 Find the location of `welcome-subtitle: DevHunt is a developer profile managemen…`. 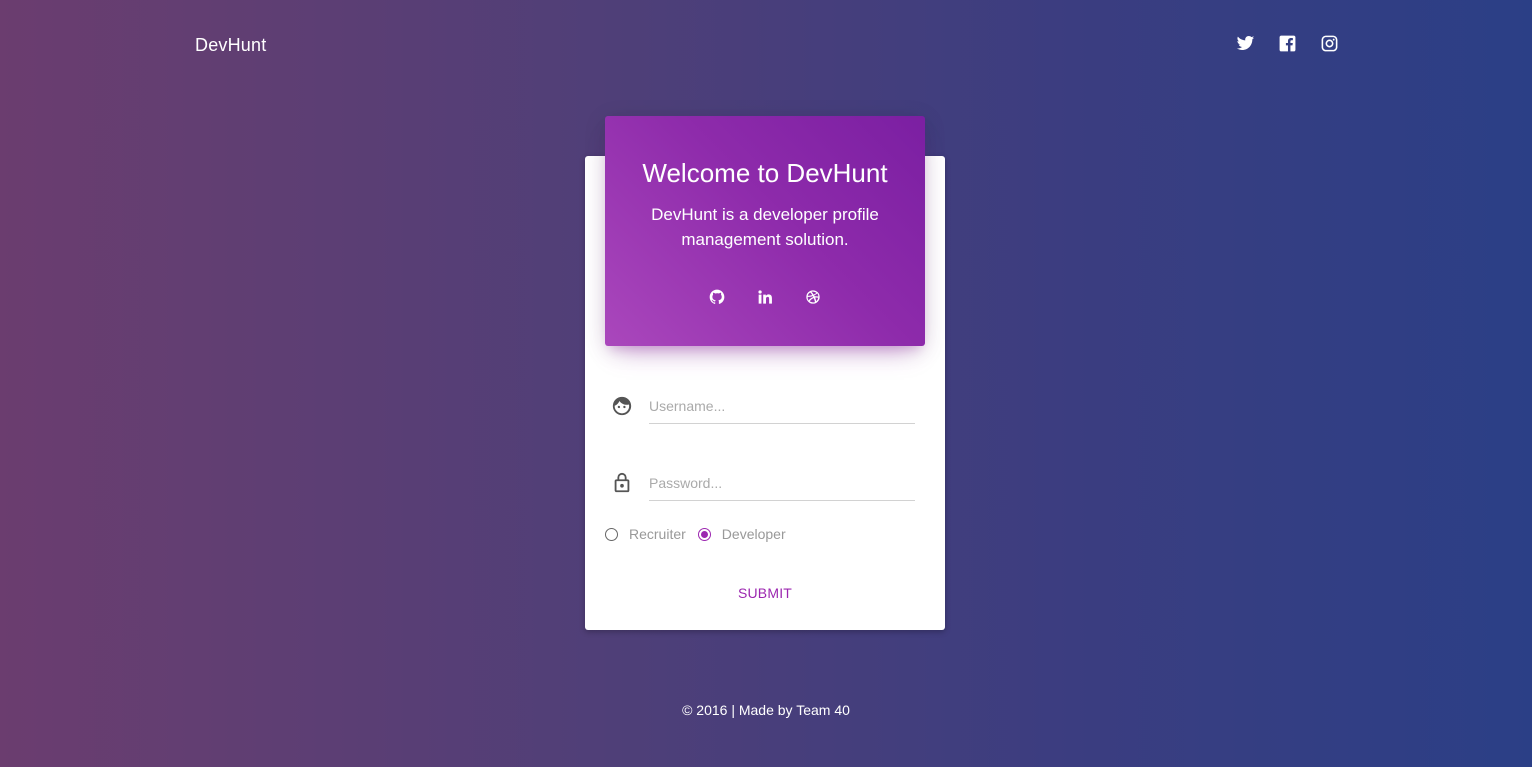

welcome-subtitle: DevHunt is a developer profile managemen… is located at coordinates (765, 227).